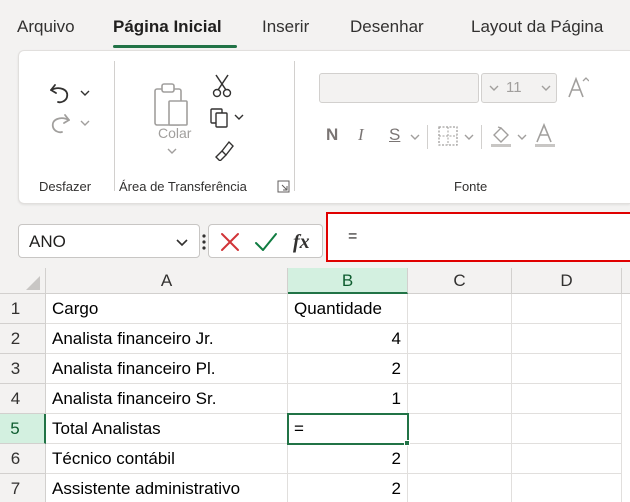 Image resolution: width=630 pixels, height=502 pixels. I want to click on insert-function-fx-icon: fx, so click(304, 242).